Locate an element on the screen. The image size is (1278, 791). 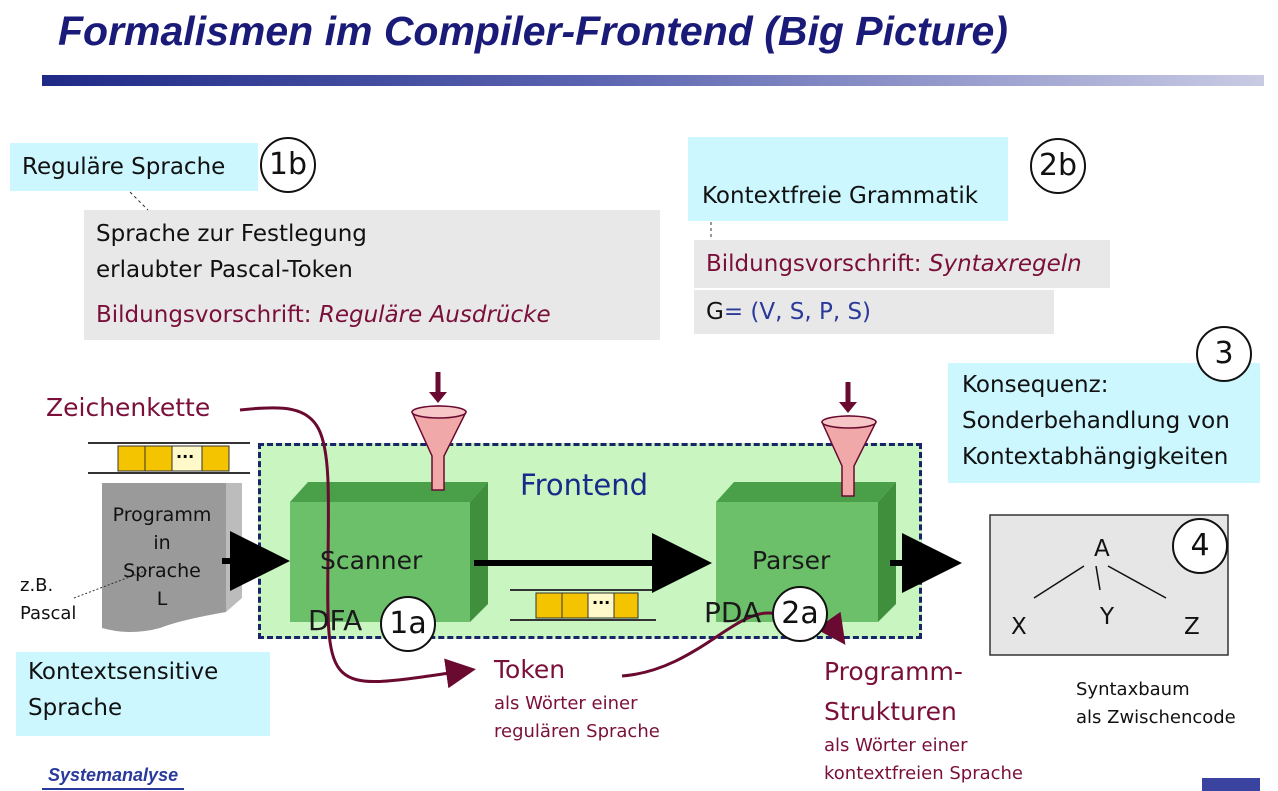
input-tape is located at coordinates (169, 458).